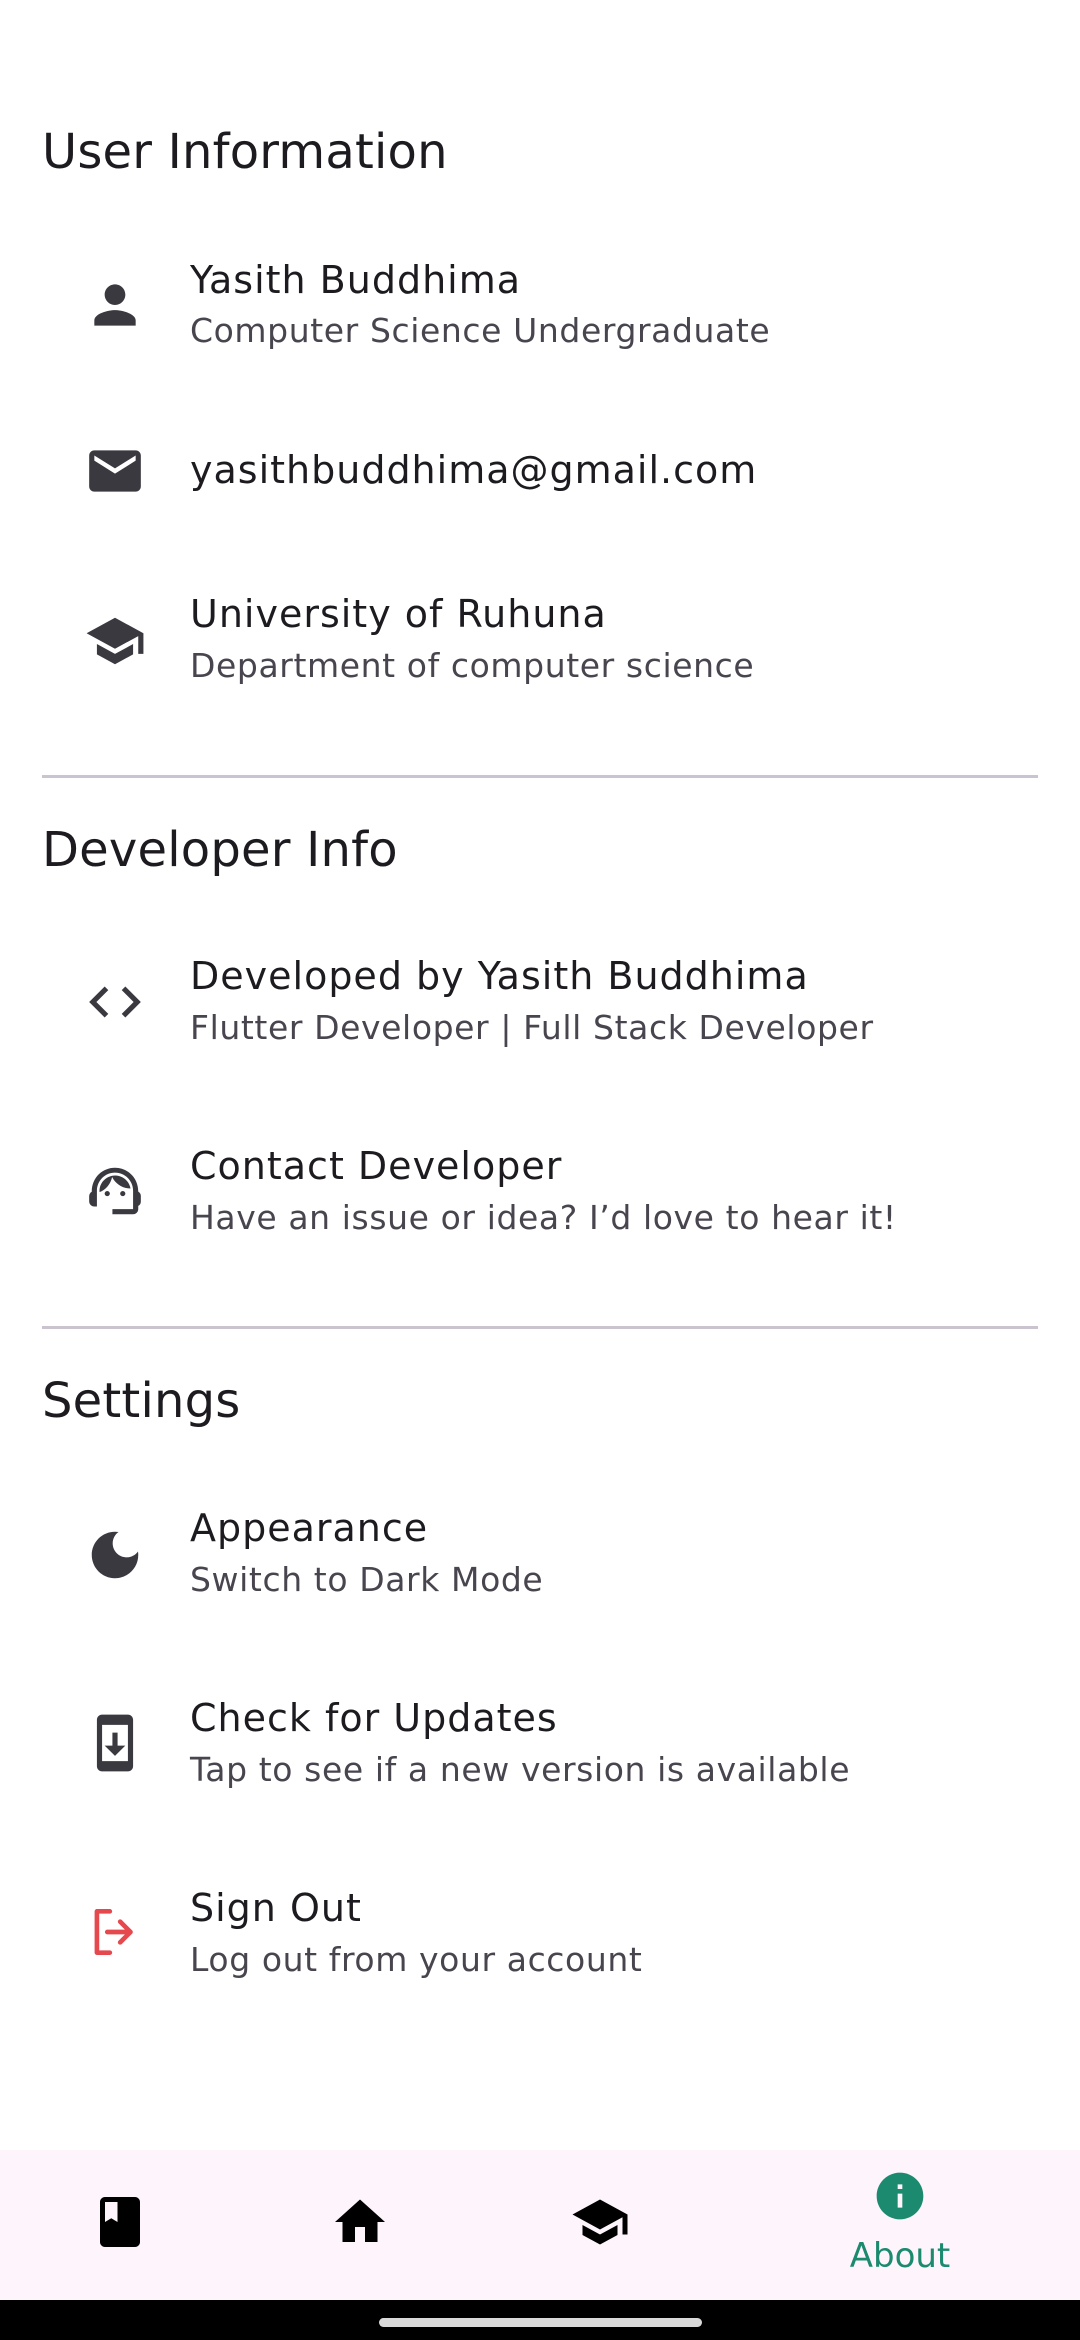 The width and height of the screenshot is (1080, 2340). What do you see at coordinates (367, 1579) in the screenshot?
I see `list-item-subtitle: Switch to Dark Mode` at bounding box center [367, 1579].